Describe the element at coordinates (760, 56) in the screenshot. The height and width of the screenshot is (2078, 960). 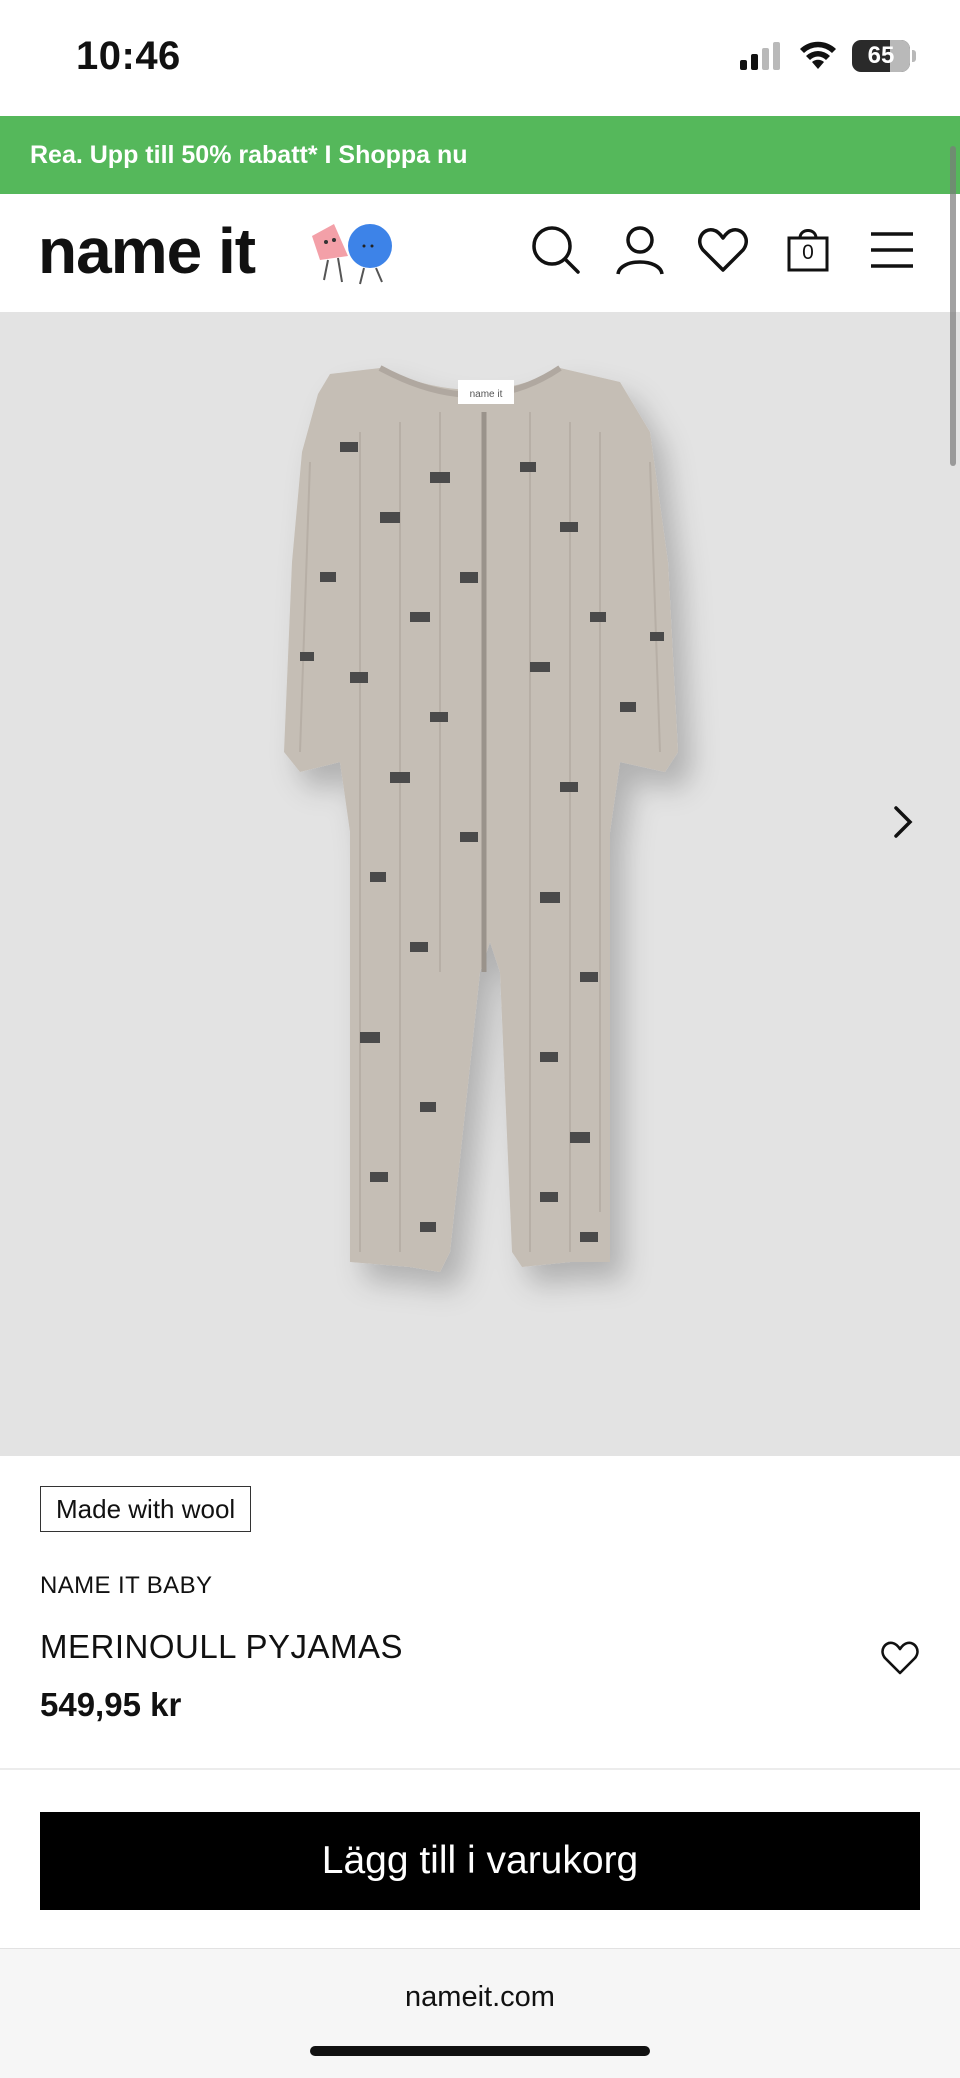
I see `signal-icon` at that location.